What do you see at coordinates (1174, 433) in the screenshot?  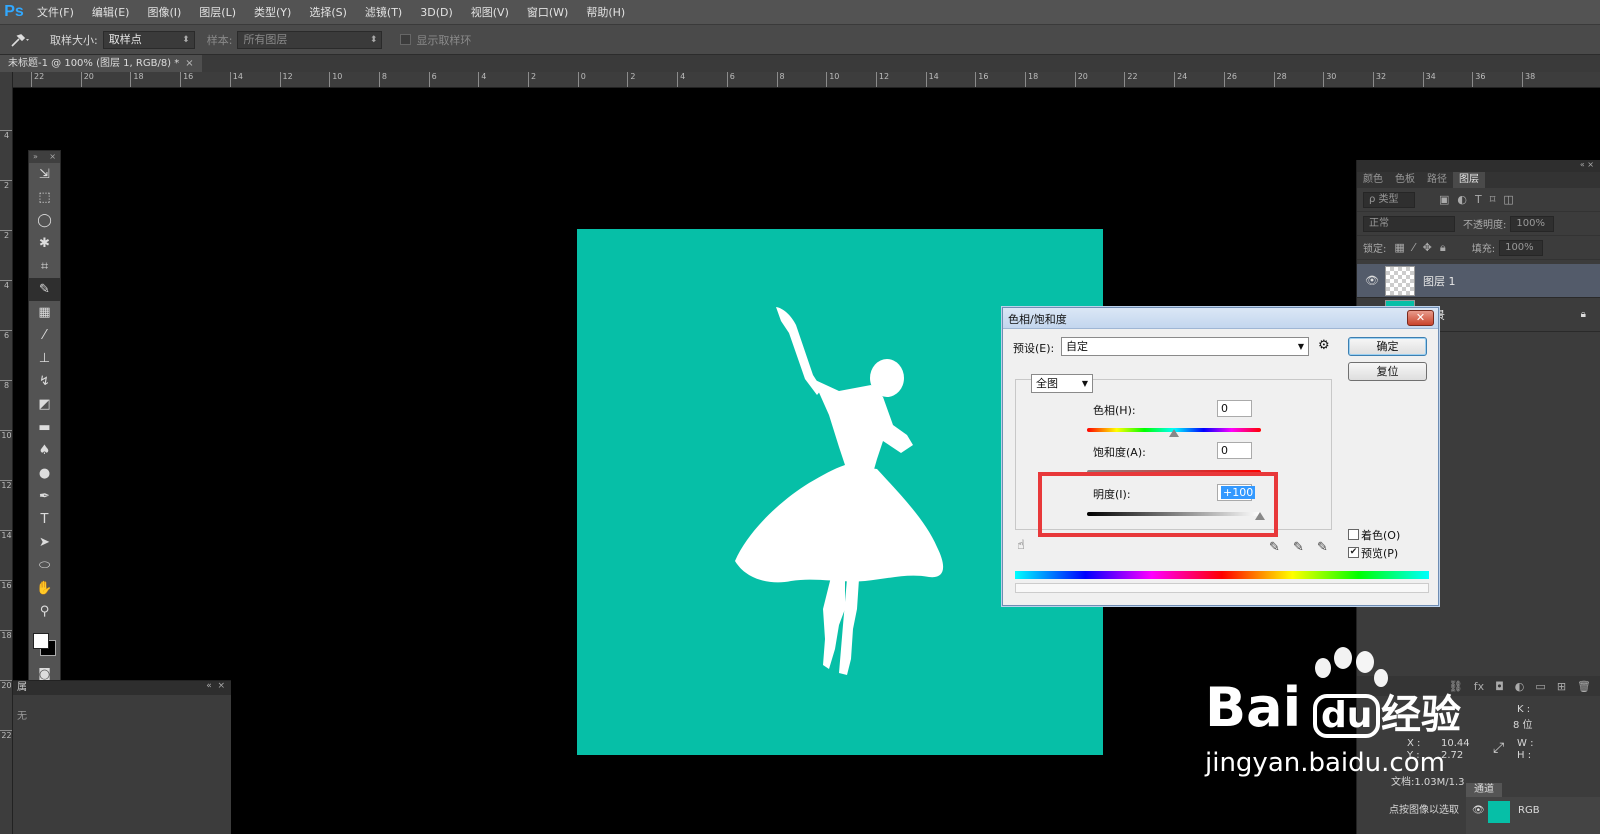 I see `hue-slider-thumb` at bounding box center [1174, 433].